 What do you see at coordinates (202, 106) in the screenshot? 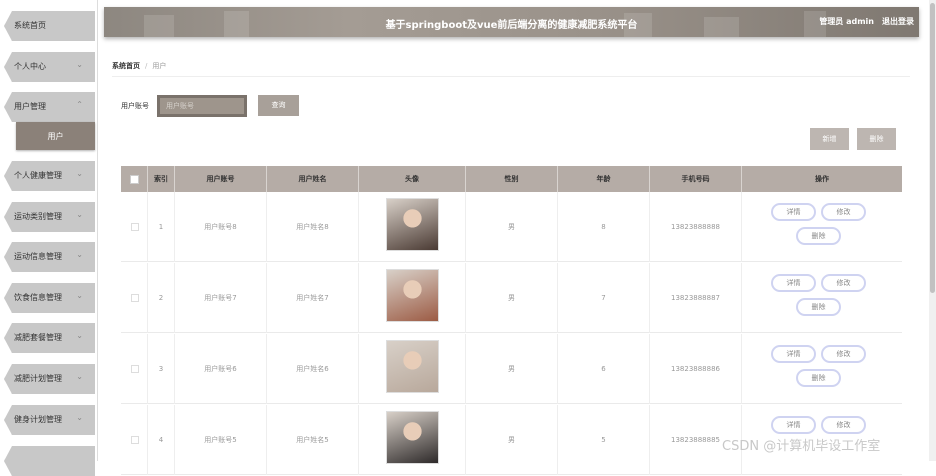
I see `search-input` at bounding box center [202, 106].